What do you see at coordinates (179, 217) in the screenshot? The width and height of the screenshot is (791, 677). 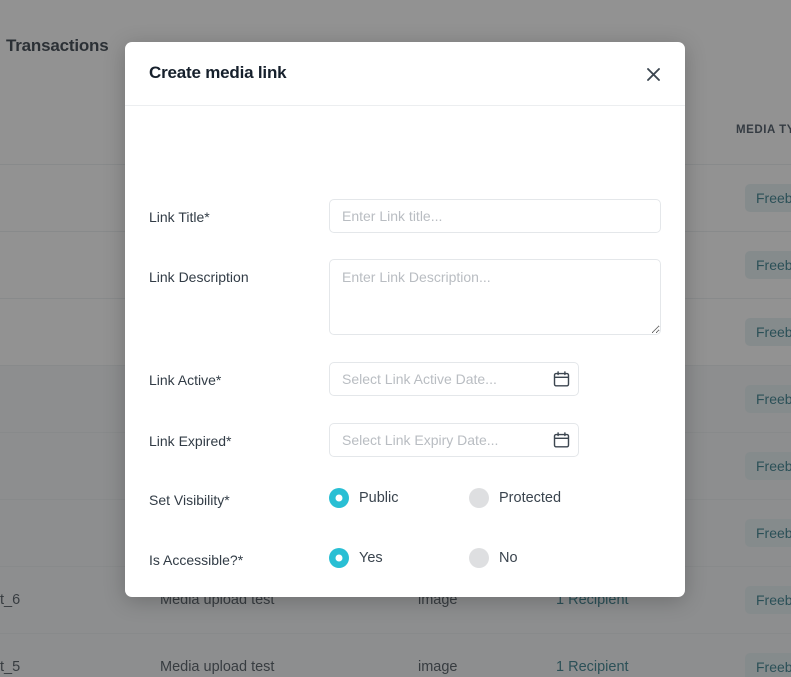 I see `label-link-title: Link Title*` at bounding box center [179, 217].